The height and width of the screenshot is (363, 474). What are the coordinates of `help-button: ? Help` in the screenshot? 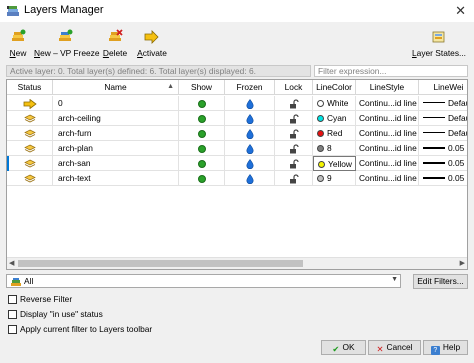 It's located at (445, 347).